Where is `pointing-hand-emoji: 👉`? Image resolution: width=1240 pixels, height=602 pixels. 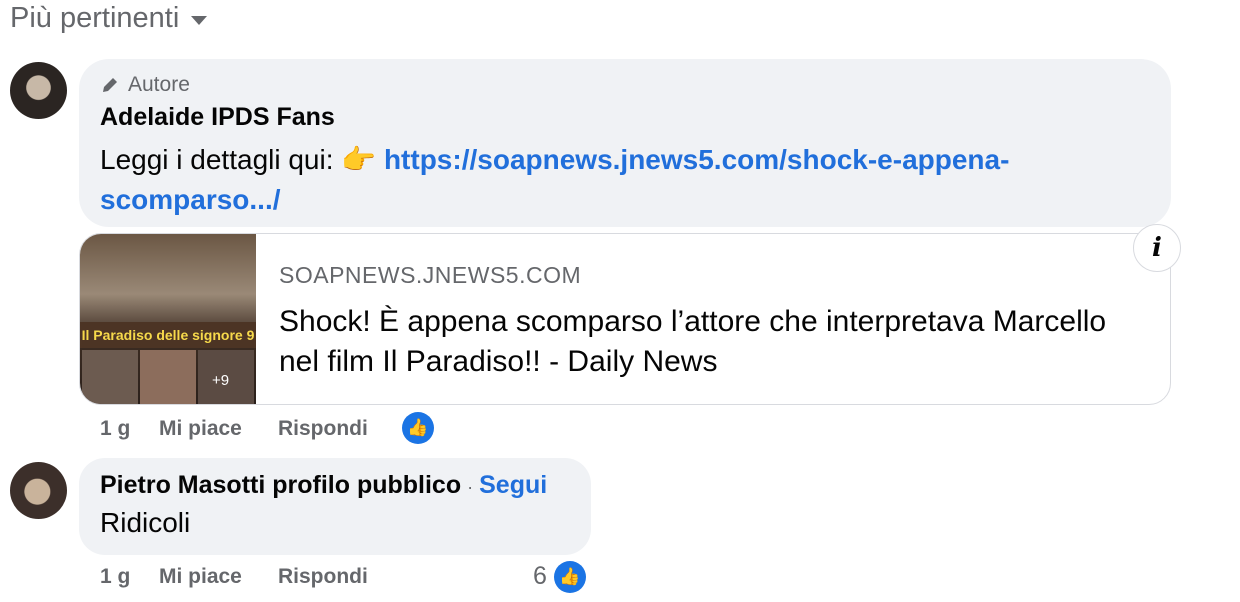 pointing-hand-emoji: 👉 is located at coordinates (359, 159).